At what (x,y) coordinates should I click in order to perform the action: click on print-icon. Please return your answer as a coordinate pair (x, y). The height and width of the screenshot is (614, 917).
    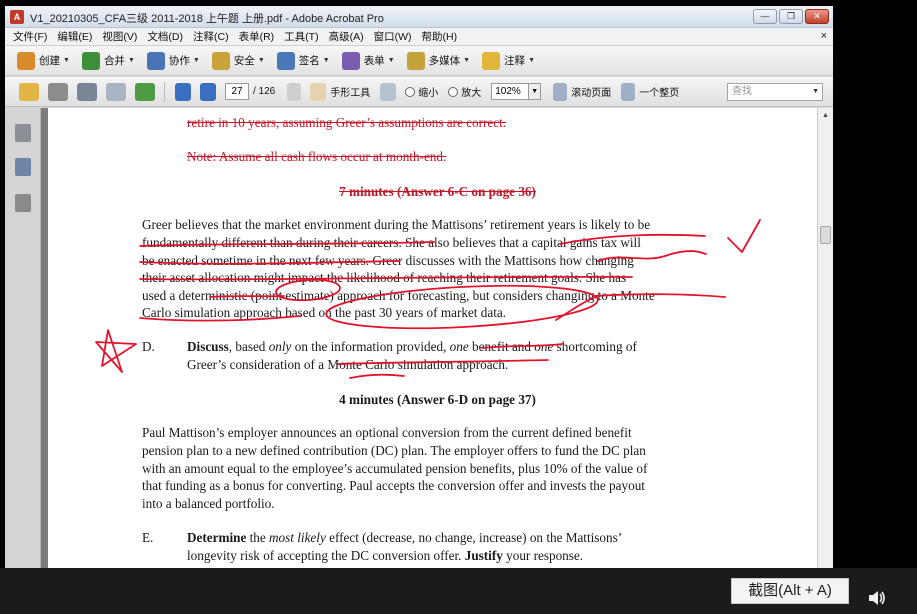
    Looking at the image, I should click on (58, 91).